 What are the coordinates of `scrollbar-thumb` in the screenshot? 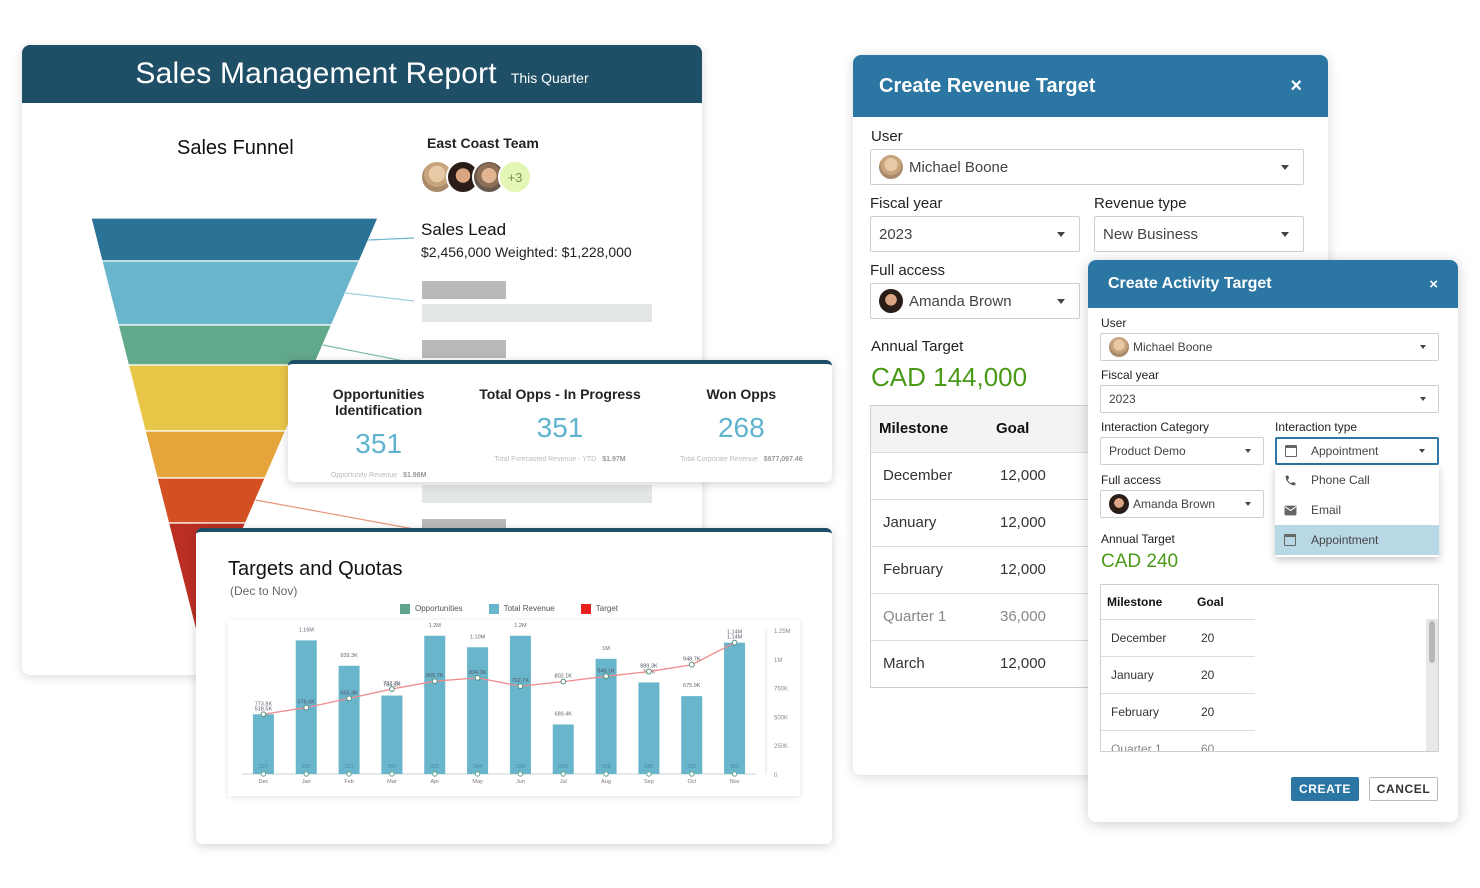 It's located at (1432, 642).